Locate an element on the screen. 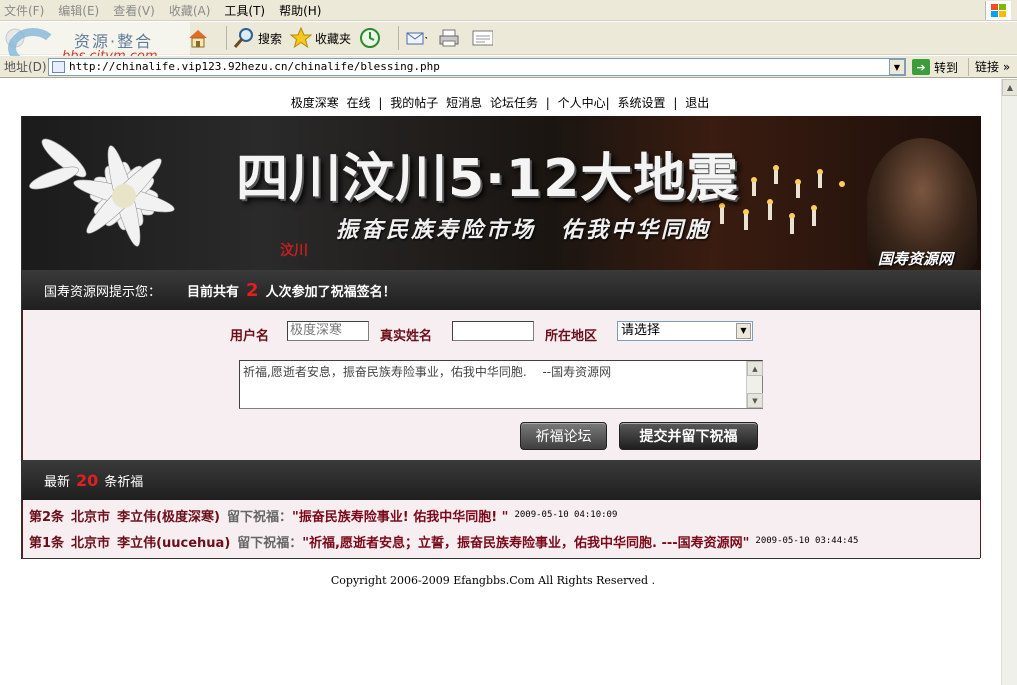 The image size is (1017, 685). realname-input is located at coordinates (493, 331).